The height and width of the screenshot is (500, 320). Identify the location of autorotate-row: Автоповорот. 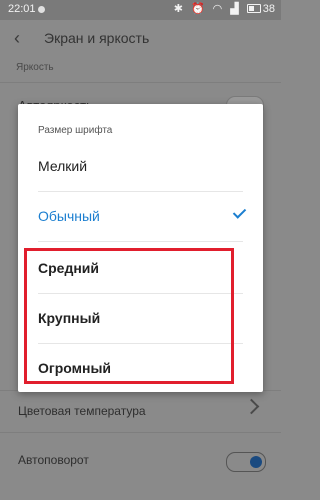
(140, 460).